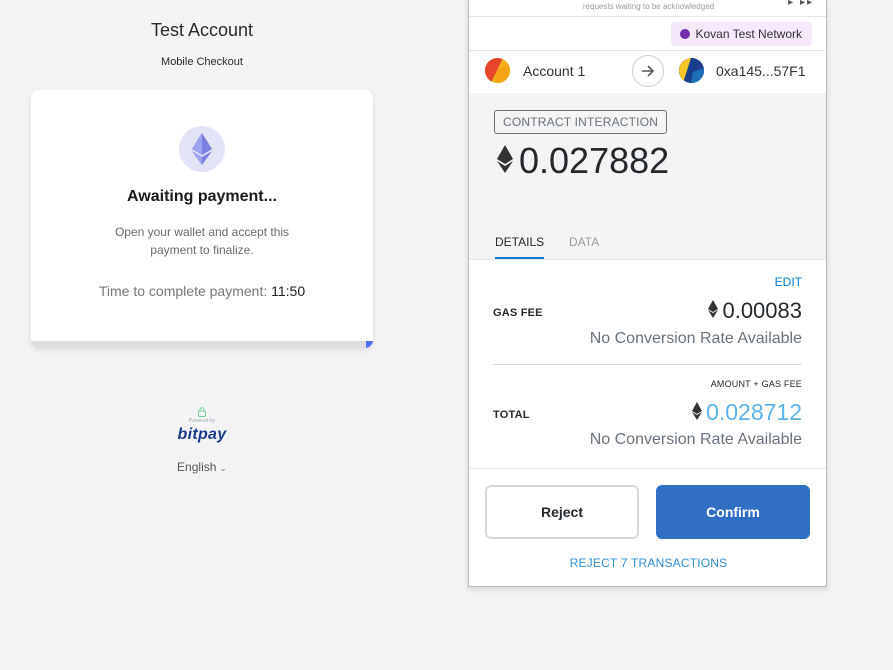 The image size is (893, 670). What do you see at coordinates (594, 160) in the screenshot?
I see `amount-value: 0.027882` at bounding box center [594, 160].